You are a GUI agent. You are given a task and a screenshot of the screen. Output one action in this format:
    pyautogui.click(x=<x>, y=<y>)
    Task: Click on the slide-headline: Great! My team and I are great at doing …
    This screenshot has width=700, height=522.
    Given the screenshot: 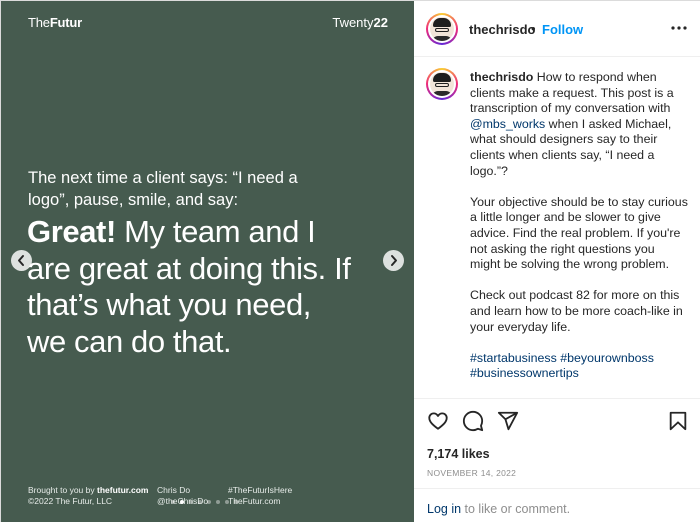 What is the action you would take?
    pyautogui.click(x=189, y=286)
    